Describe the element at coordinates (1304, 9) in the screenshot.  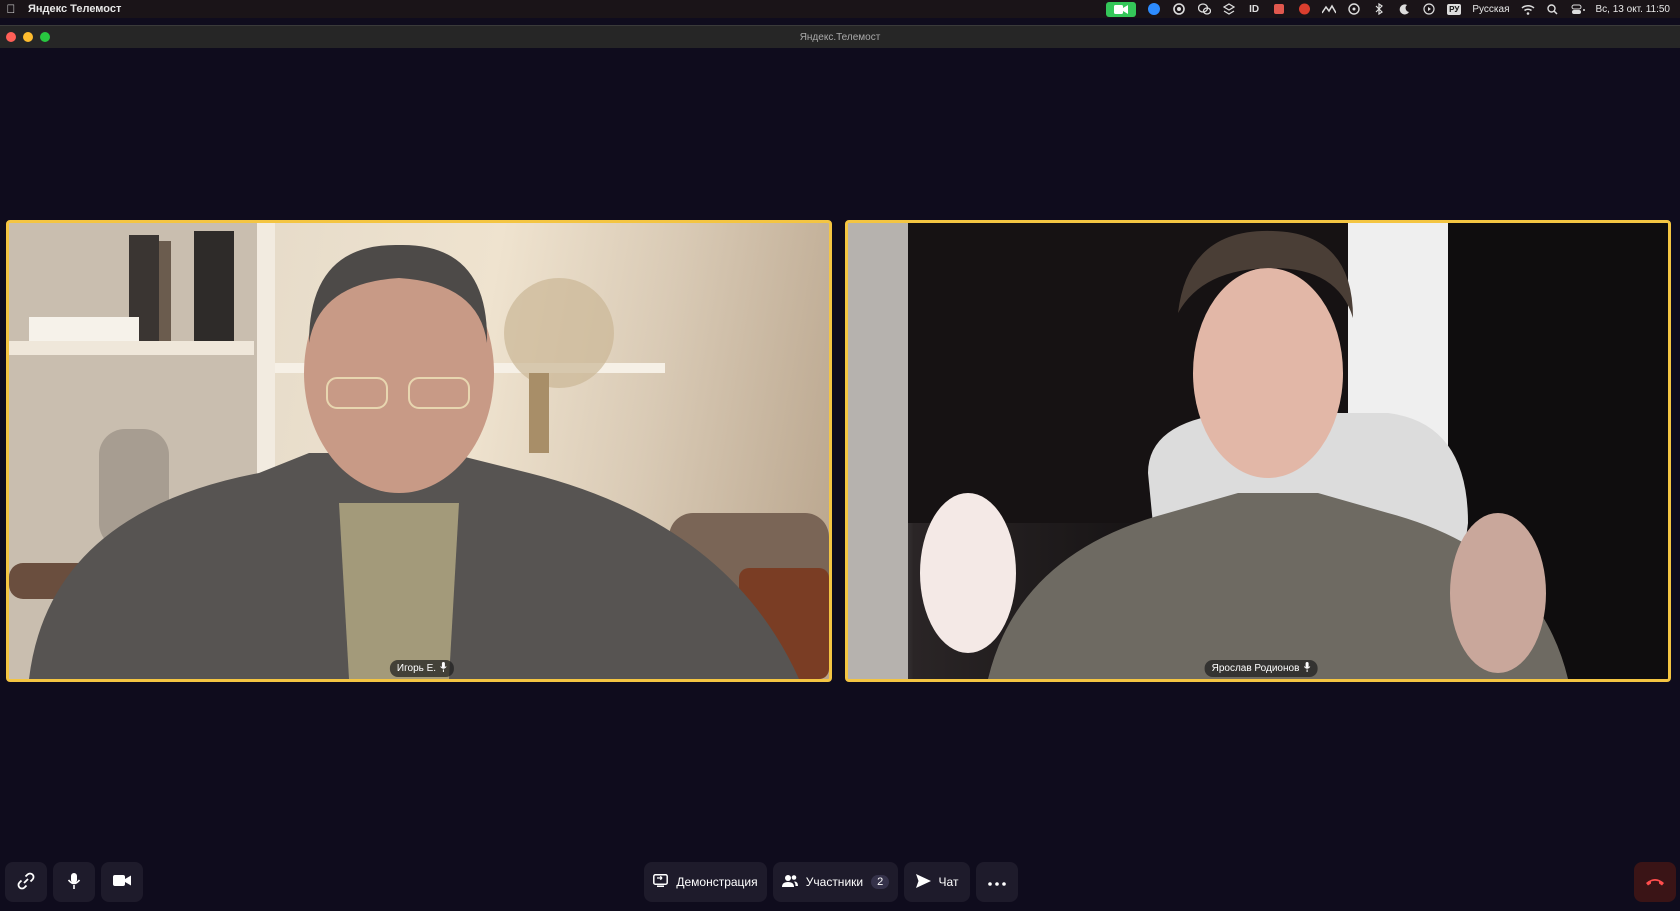
I see `creative-cloud-icon` at that location.